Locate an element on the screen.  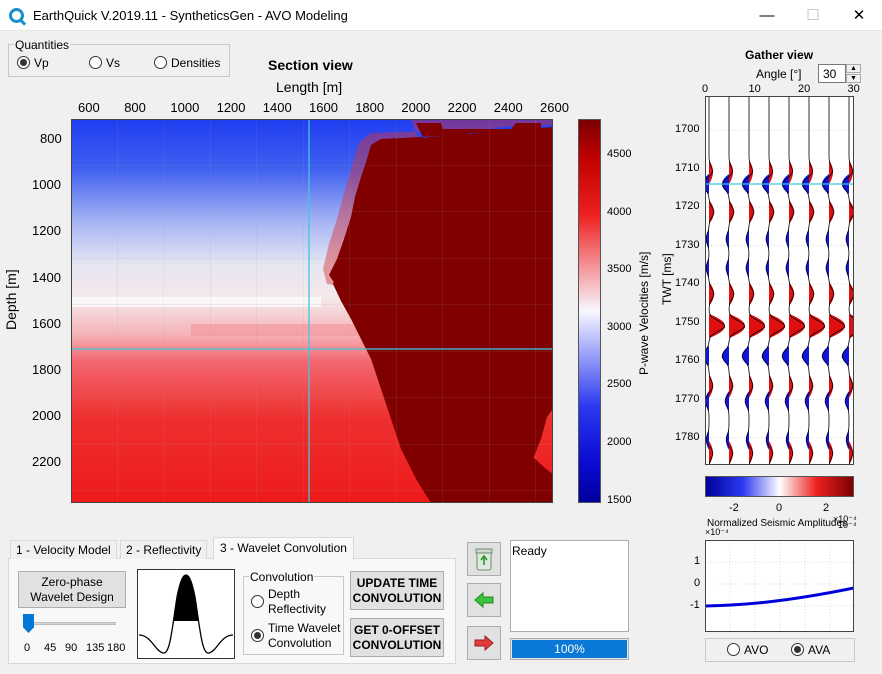
section-view-ylabel: Depth [m] is located at coordinates (11, 299).